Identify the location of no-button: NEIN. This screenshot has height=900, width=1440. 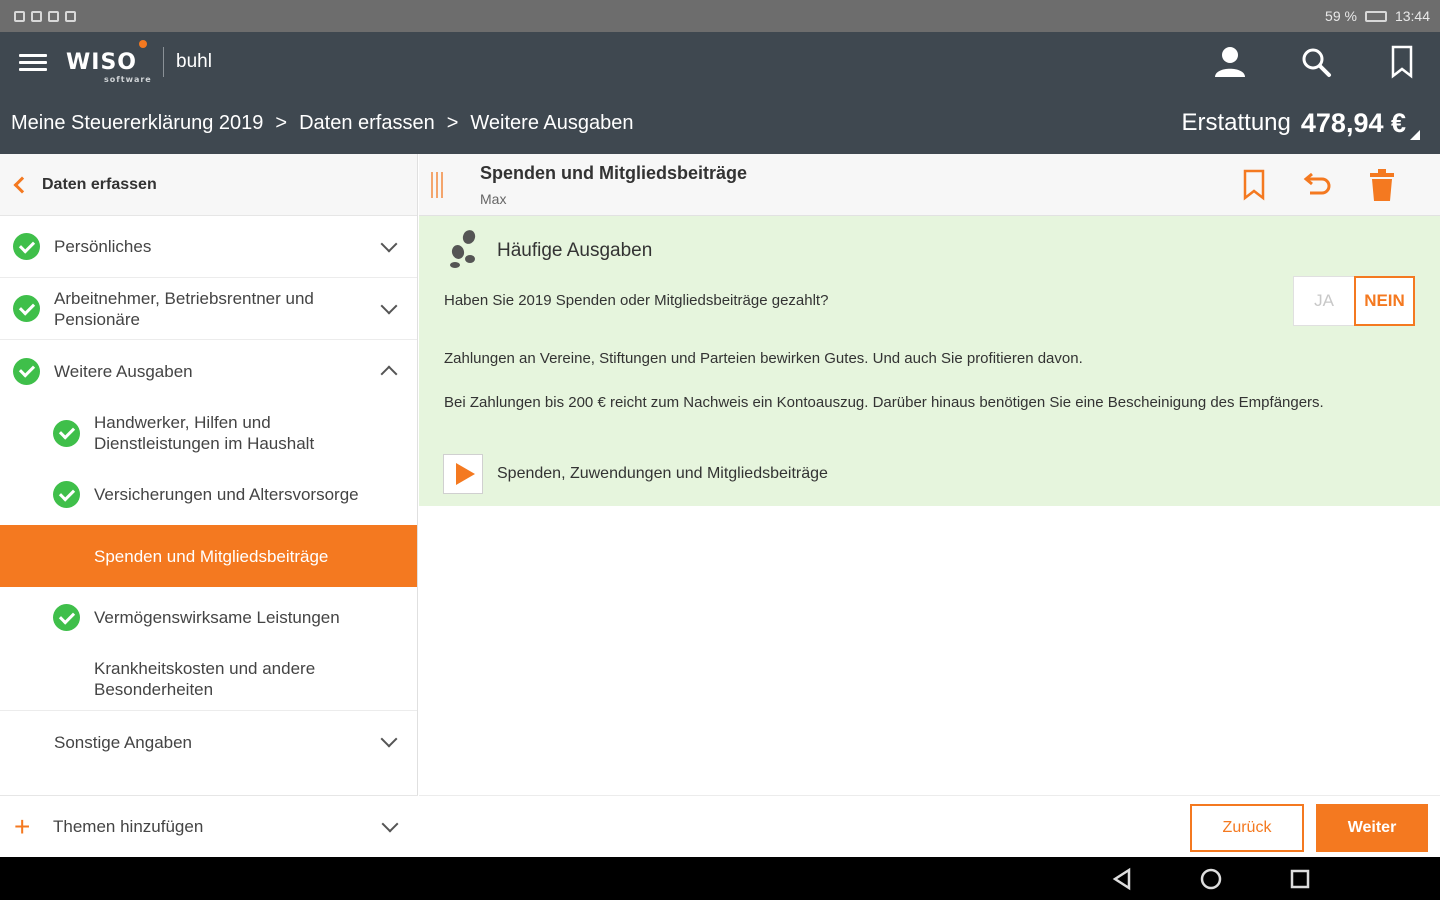
(1384, 301).